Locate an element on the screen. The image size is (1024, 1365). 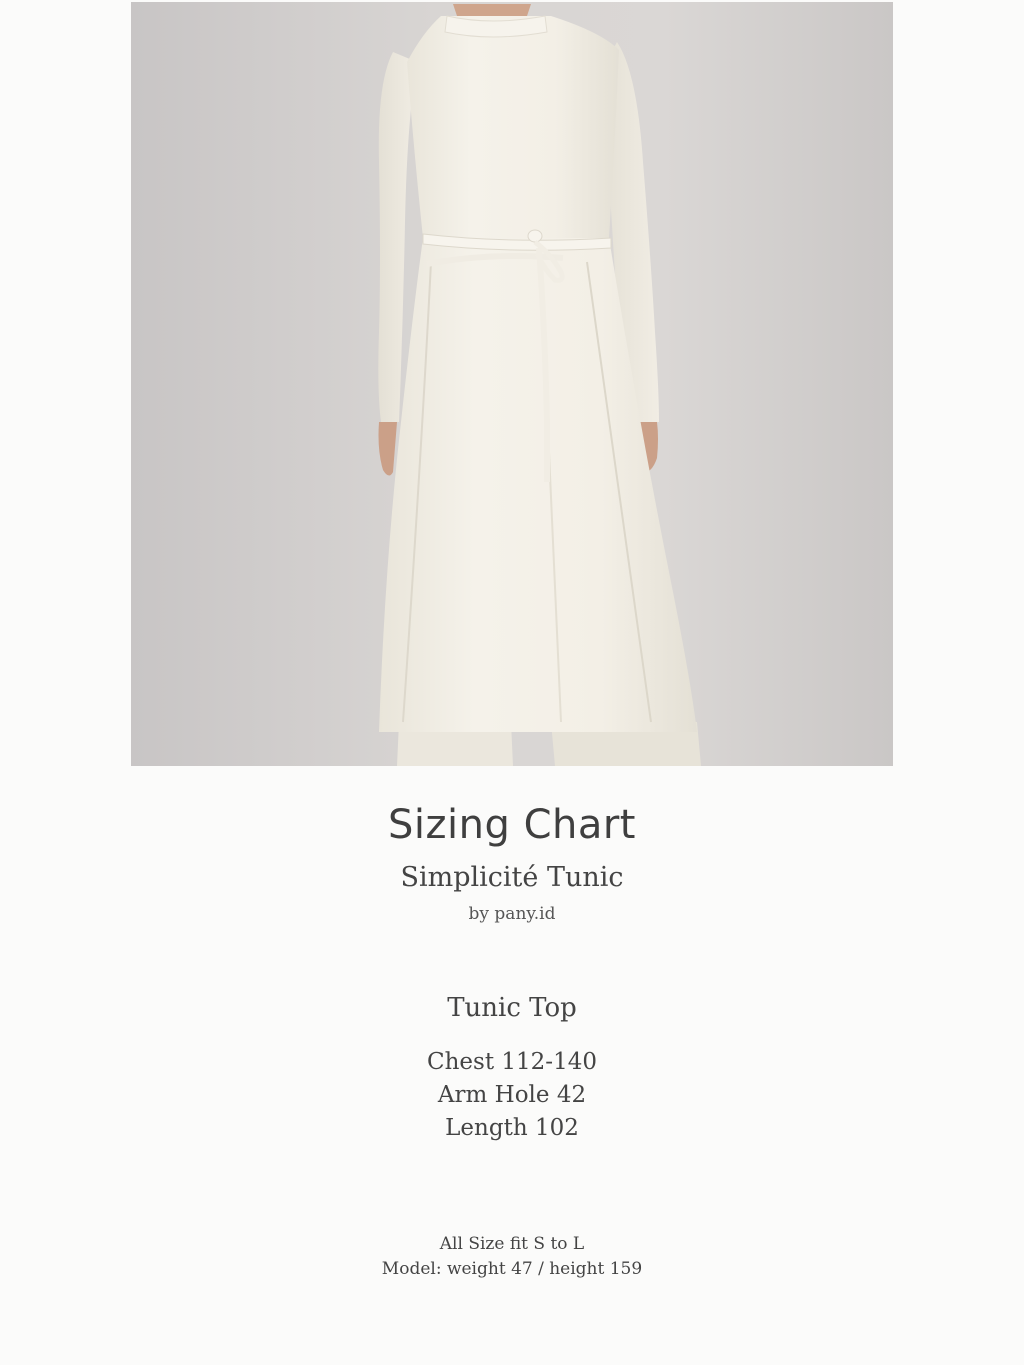
chin-skin is located at coordinates (492, 10).